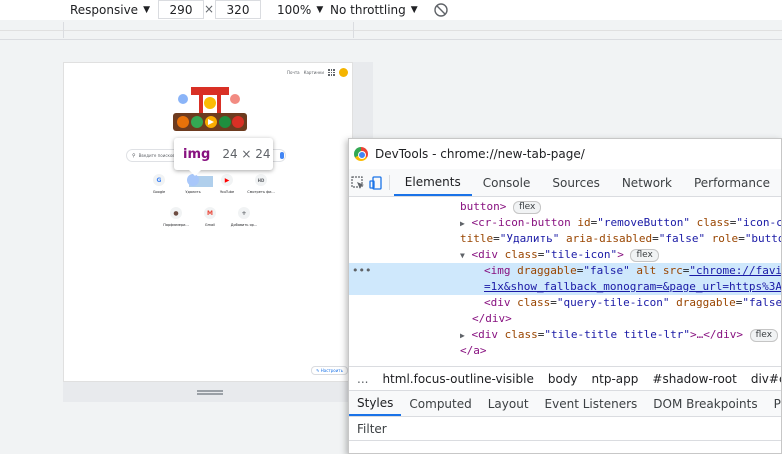 Image resolution: width=782 pixels, height=454 pixels. I want to click on dimensions-dropdown-label: Responsive, so click(104, 10).